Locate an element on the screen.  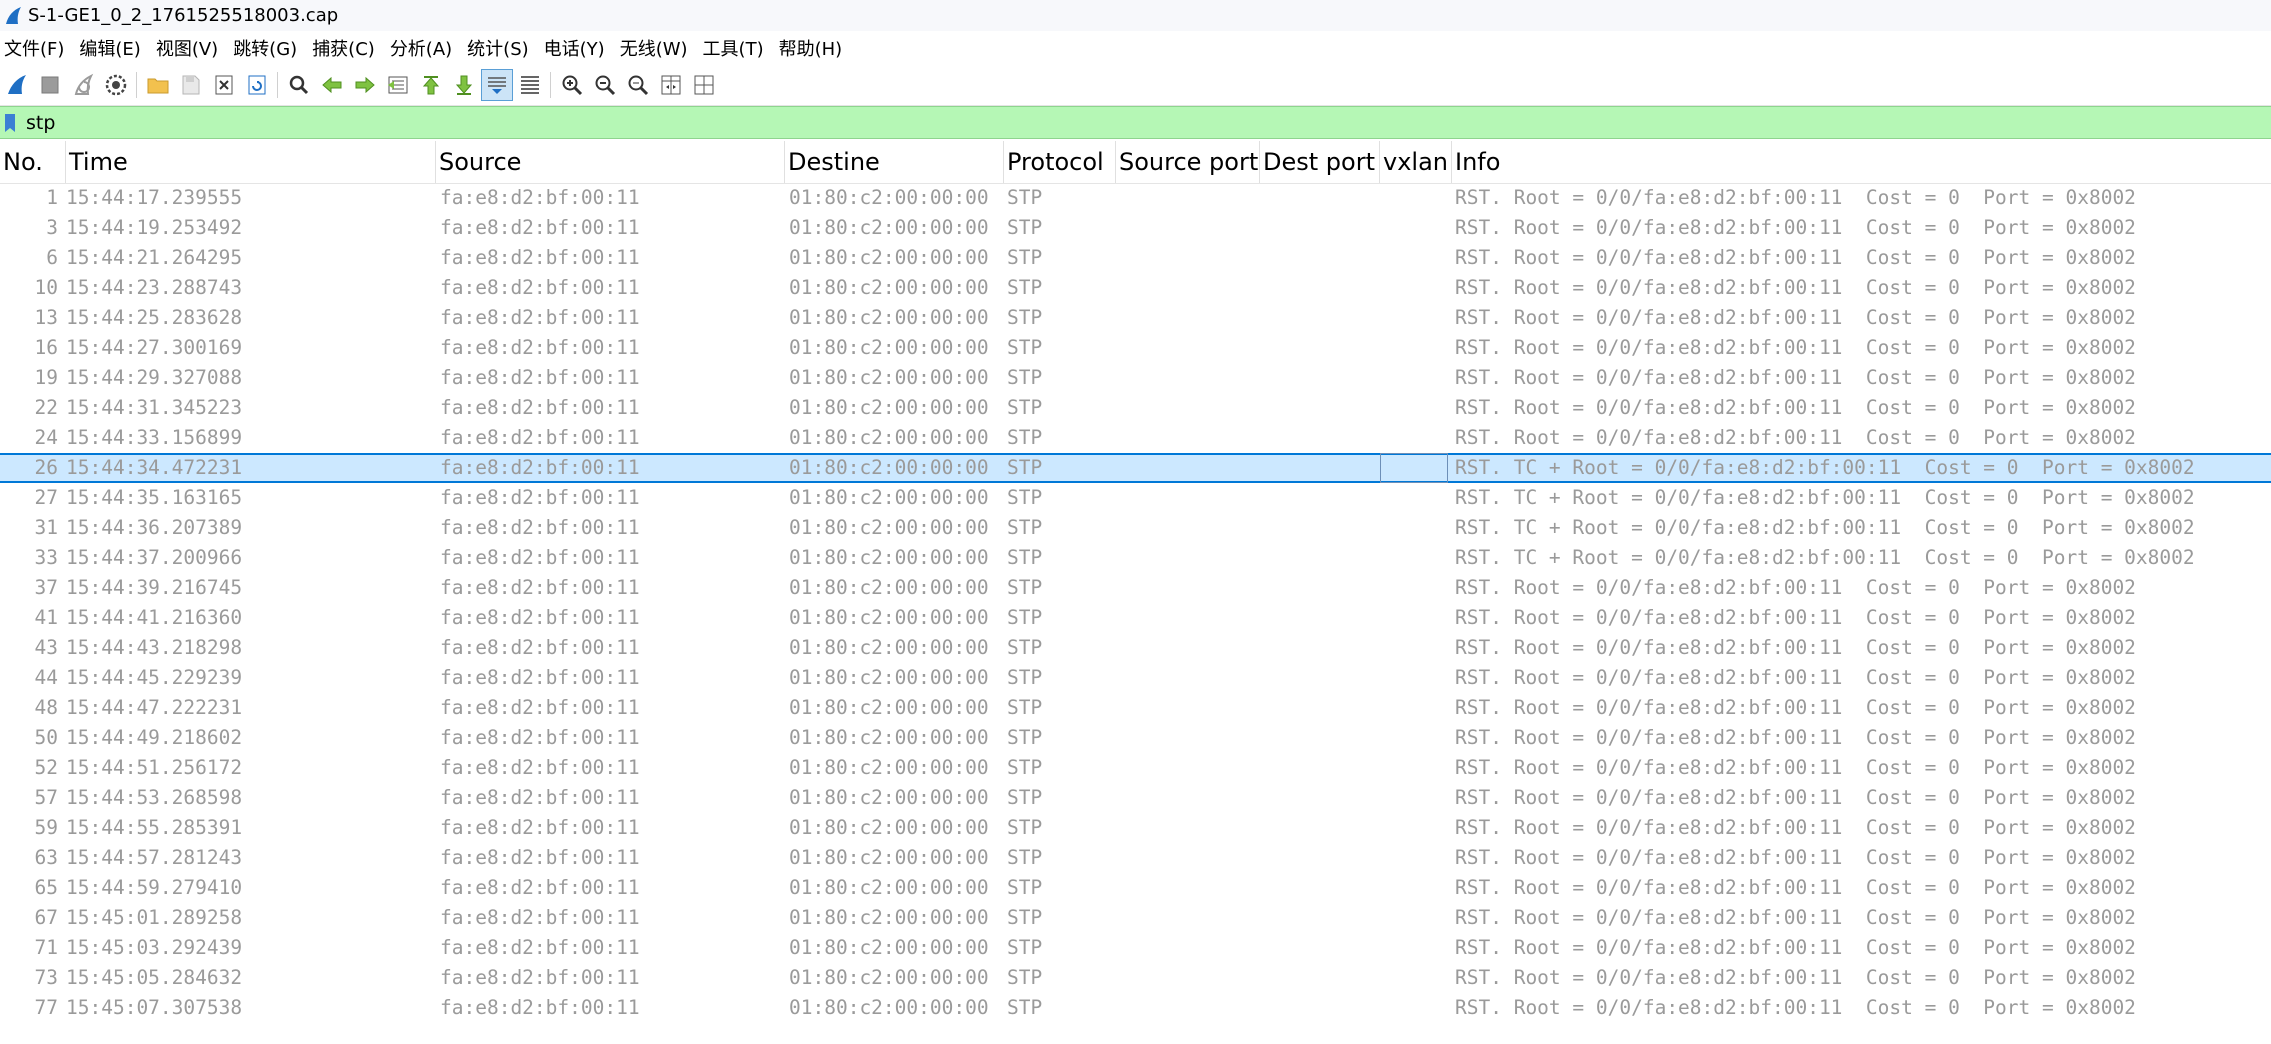
column-header-source: Source is located at coordinates (610, 162).